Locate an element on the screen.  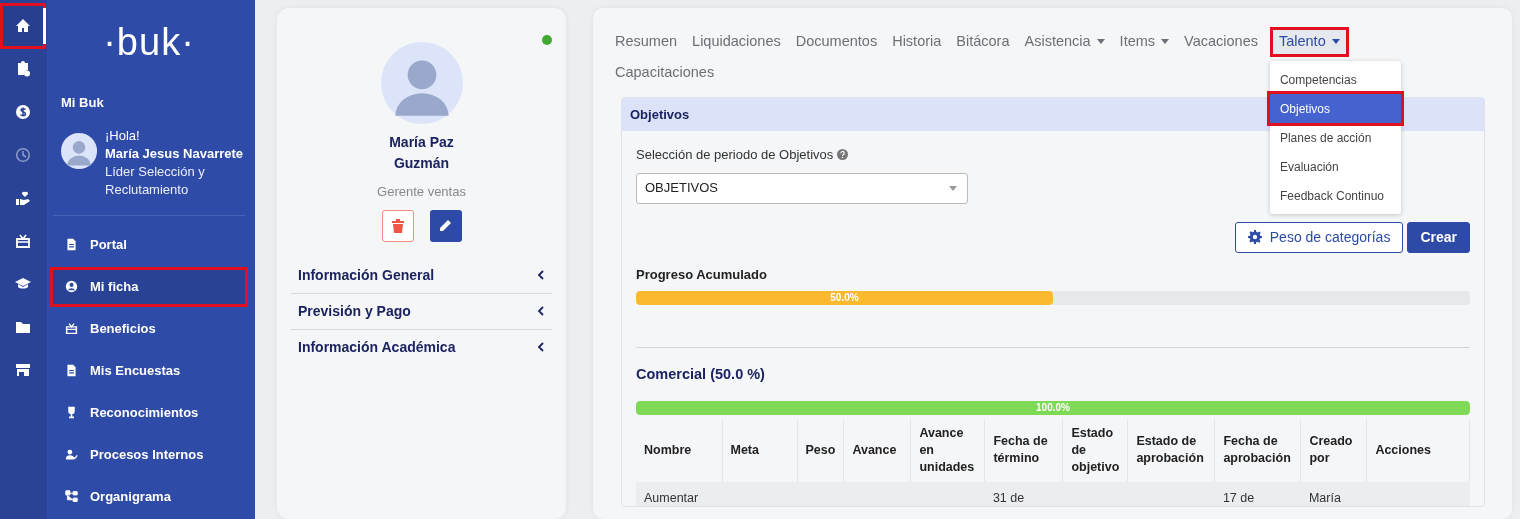
nav-tab: Bitácora is located at coordinates (983, 42).